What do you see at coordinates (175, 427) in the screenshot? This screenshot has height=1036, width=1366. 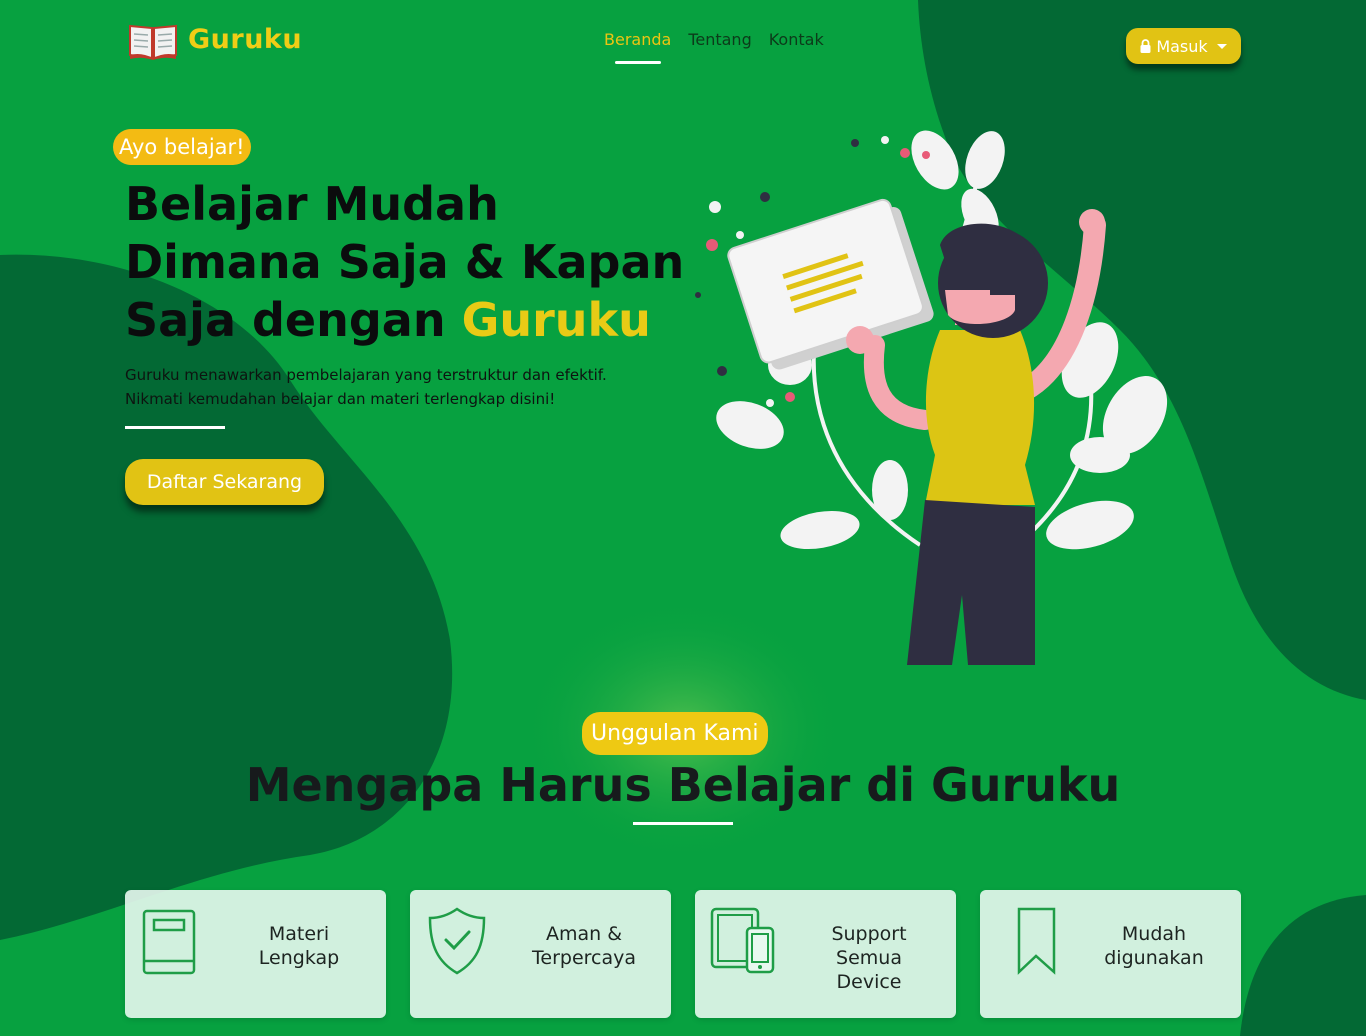 I see `hero-divider` at bounding box center [175, 427].